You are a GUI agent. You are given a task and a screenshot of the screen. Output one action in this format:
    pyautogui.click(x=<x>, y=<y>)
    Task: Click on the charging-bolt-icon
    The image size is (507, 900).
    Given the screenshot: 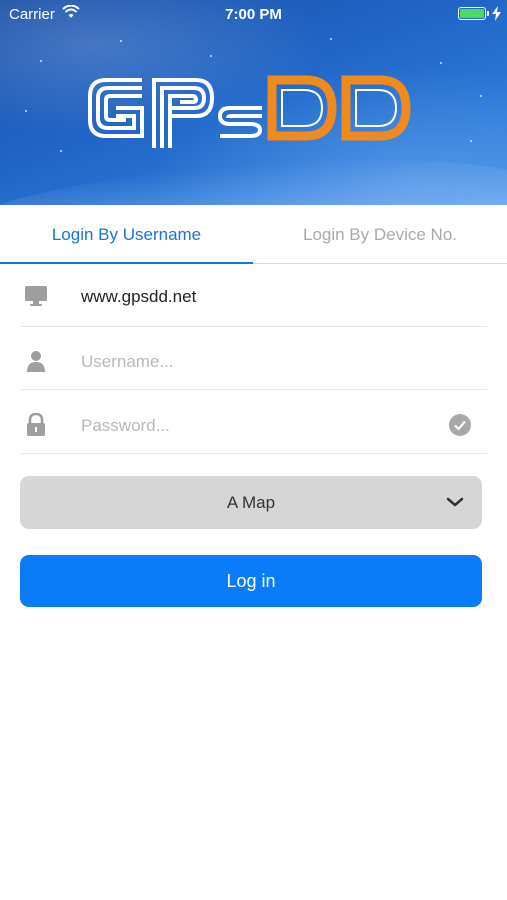 What is the action you would take?
    pyautogui.click(x=496, y=13)
    